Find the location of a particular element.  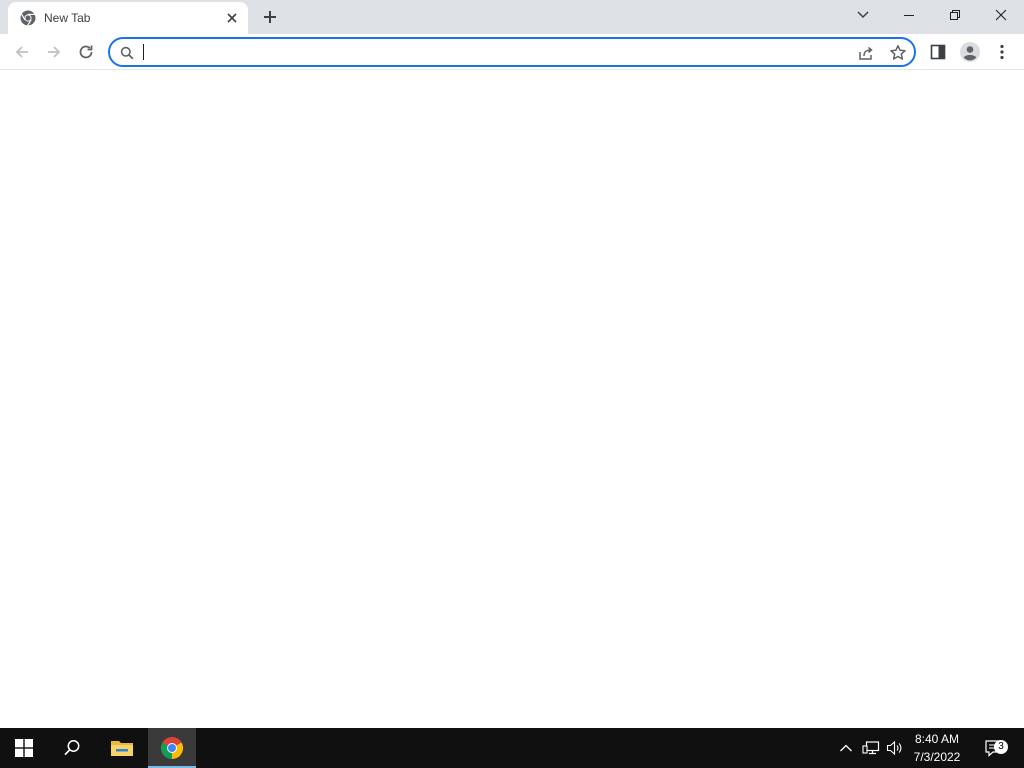

side-panel-button is located at coordinates (938, 52).